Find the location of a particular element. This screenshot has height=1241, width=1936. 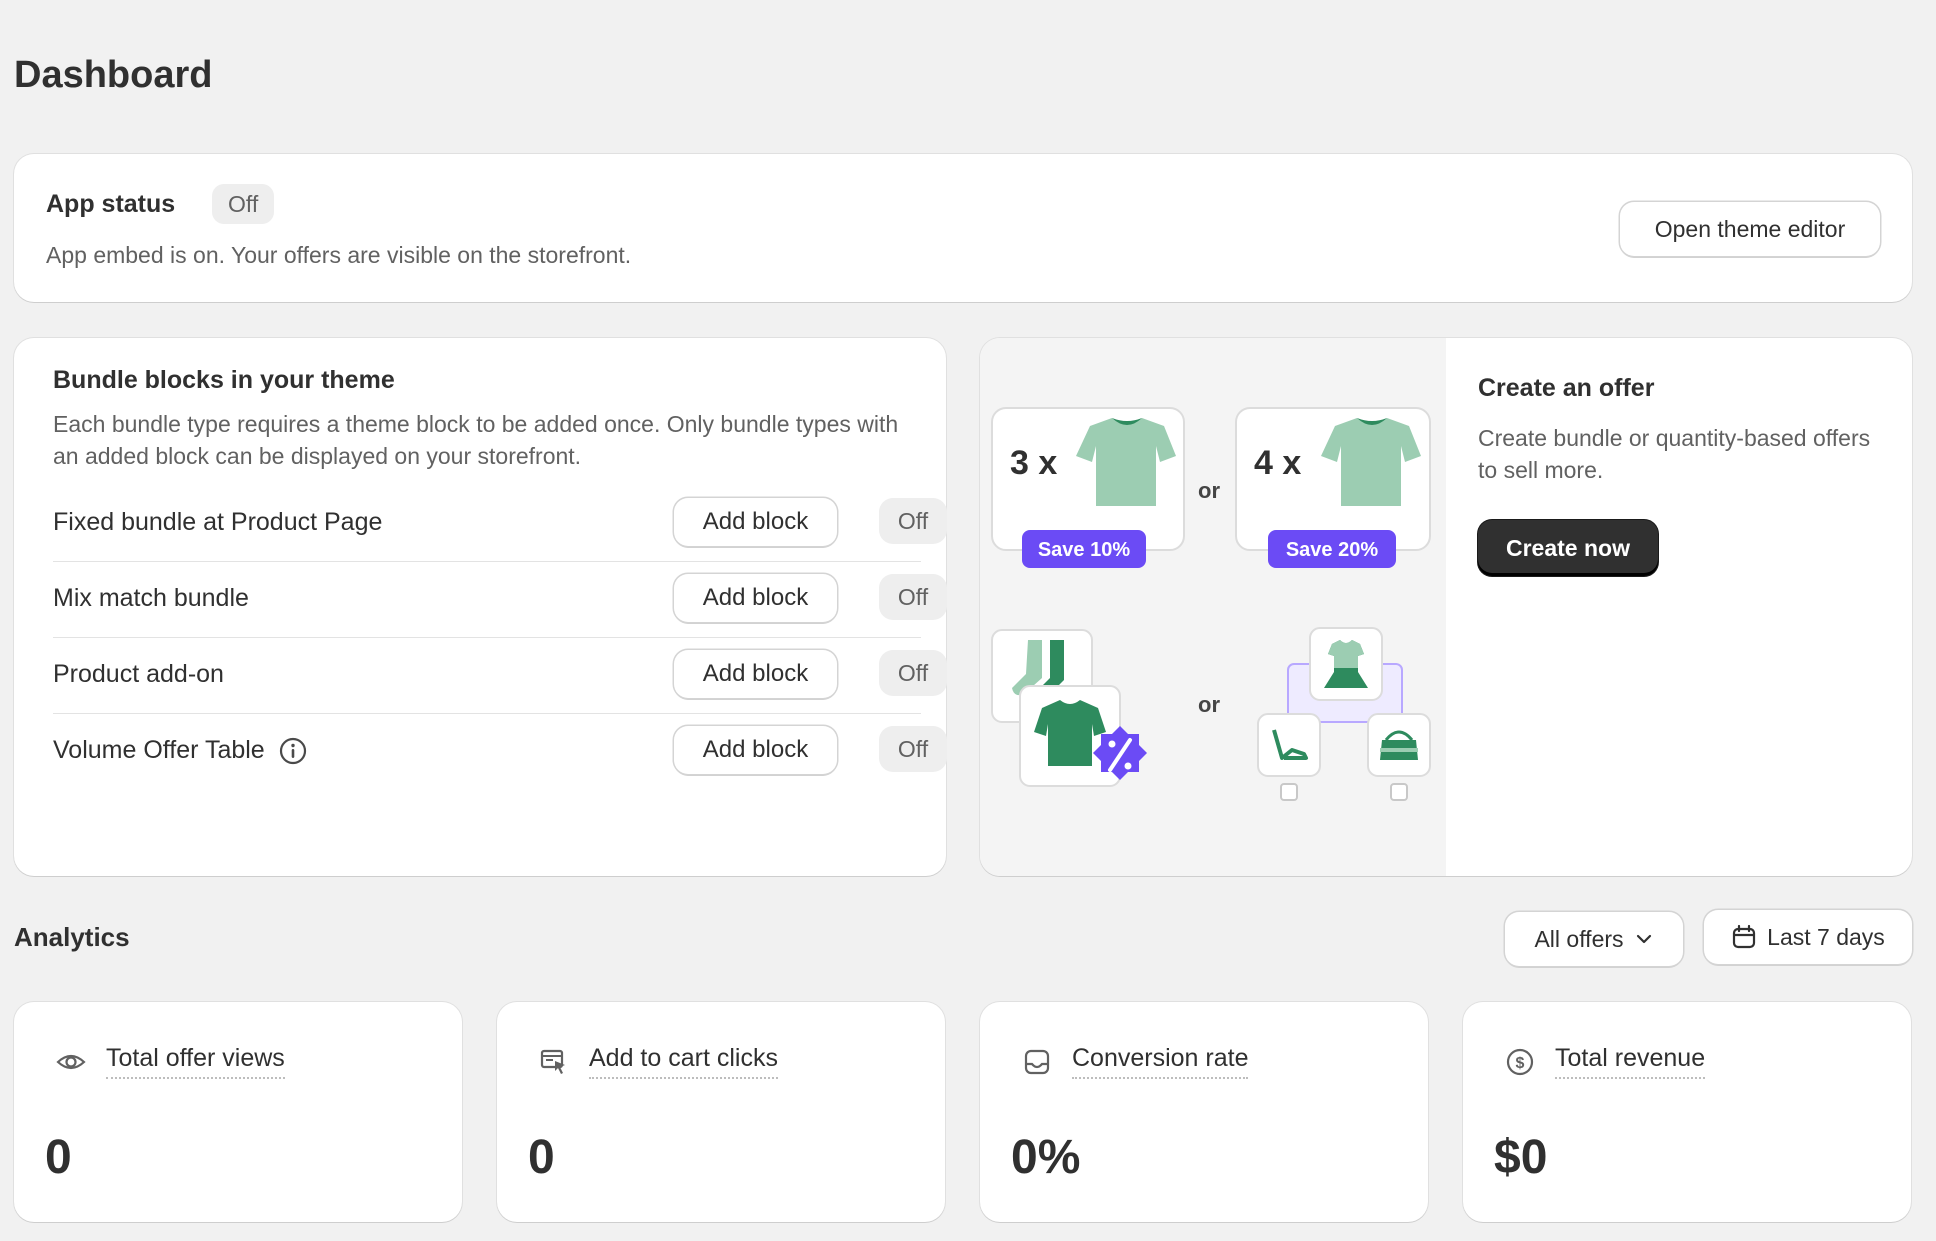

page-title: Dashboard is located at coordinates (113, 75).